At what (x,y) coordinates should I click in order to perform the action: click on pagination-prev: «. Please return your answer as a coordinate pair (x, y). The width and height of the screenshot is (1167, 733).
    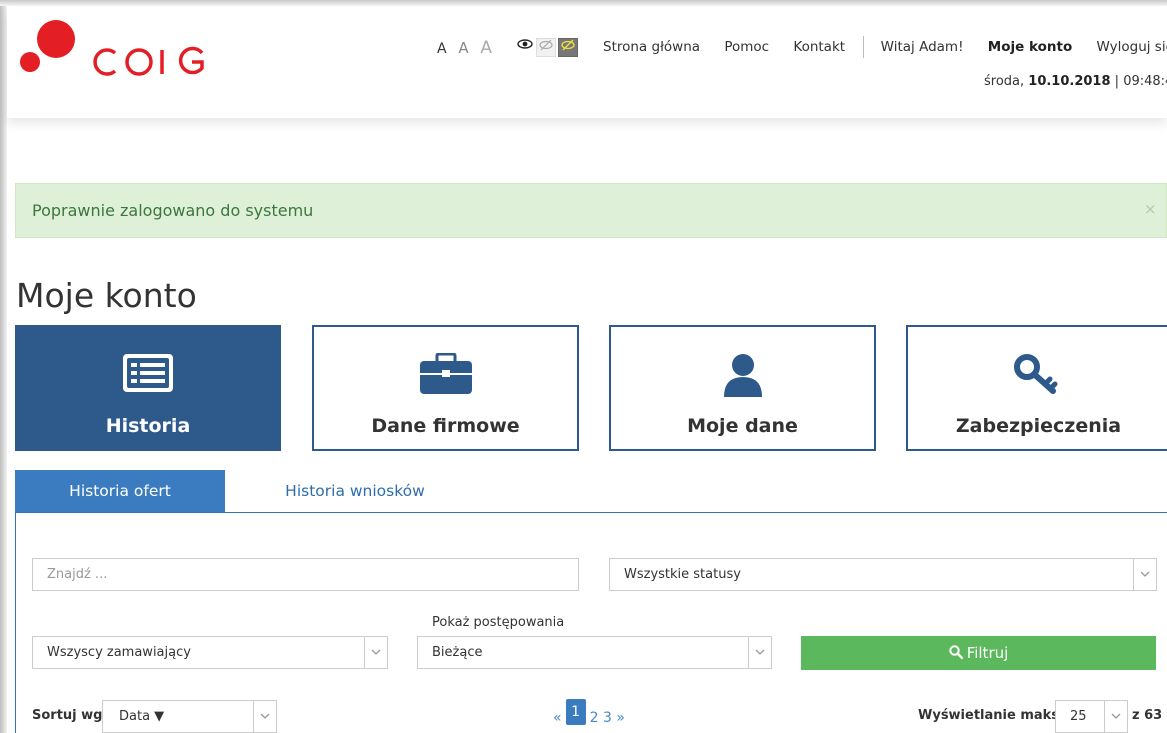
    Looking at the image, I should click on (557, 718).